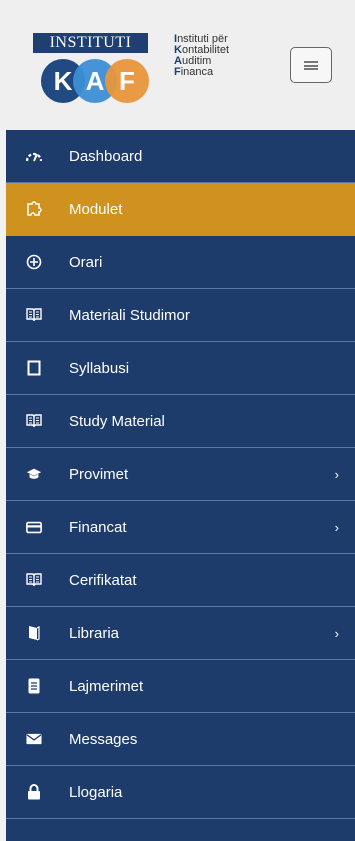 The width and height of the screenshot is (355, 841). I want to click on book-icon, so click(34, 633).